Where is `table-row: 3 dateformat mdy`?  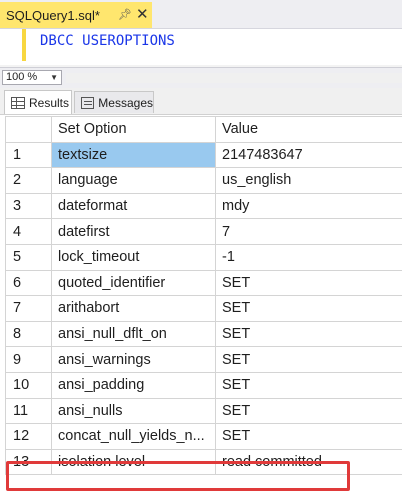
table-row: 3 dateformat mdy is located at coordinates (203, 206).